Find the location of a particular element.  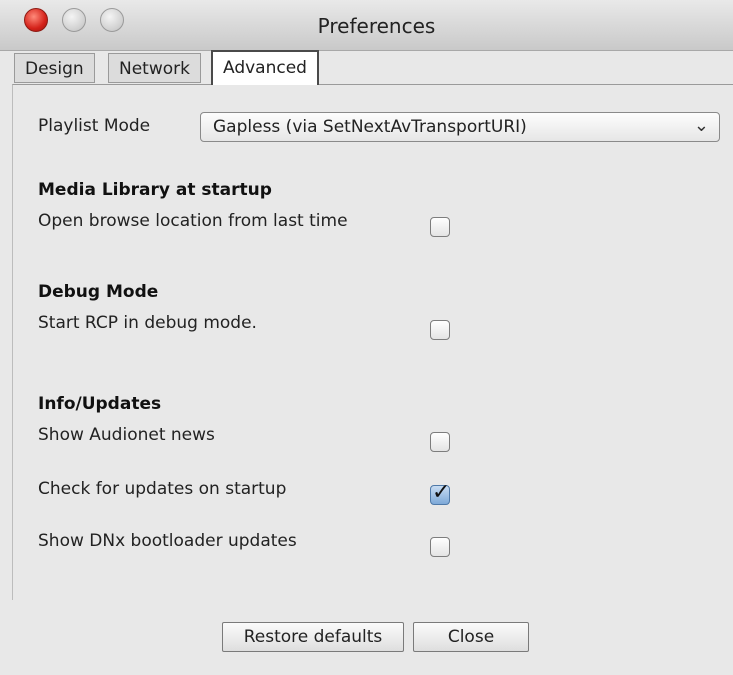

playlist-mode-select: Gapless (via SetNextAvTransportURI) ⌄ is located at coordinates (460, 127).